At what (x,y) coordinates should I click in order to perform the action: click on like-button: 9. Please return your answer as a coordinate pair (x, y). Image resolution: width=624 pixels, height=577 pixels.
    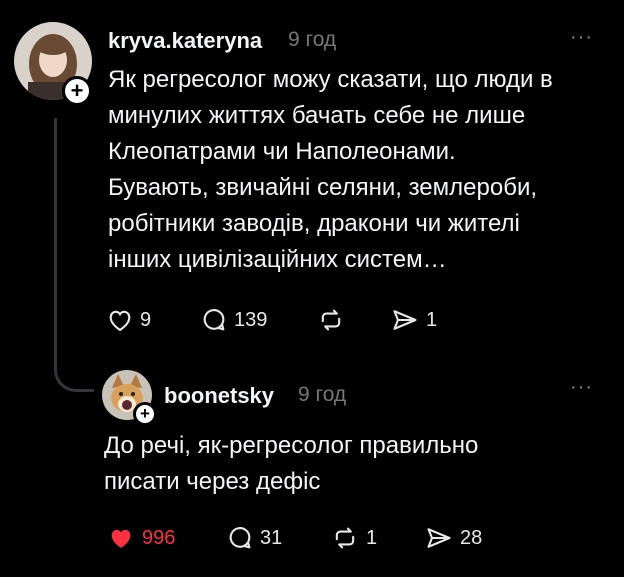
    Looking at the image, I should click on (128, 320).